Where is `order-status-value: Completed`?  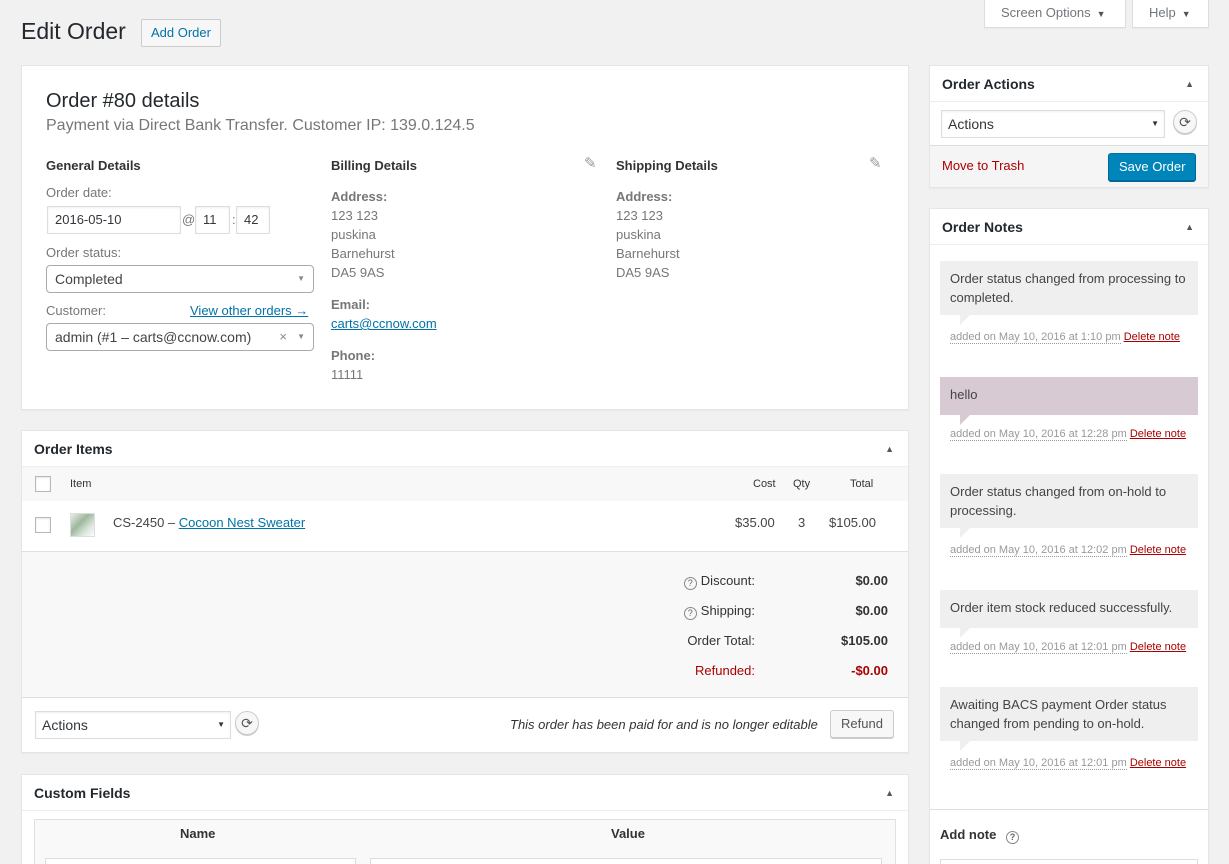 order-status-value: Completed is located at coordinates (89, 279).